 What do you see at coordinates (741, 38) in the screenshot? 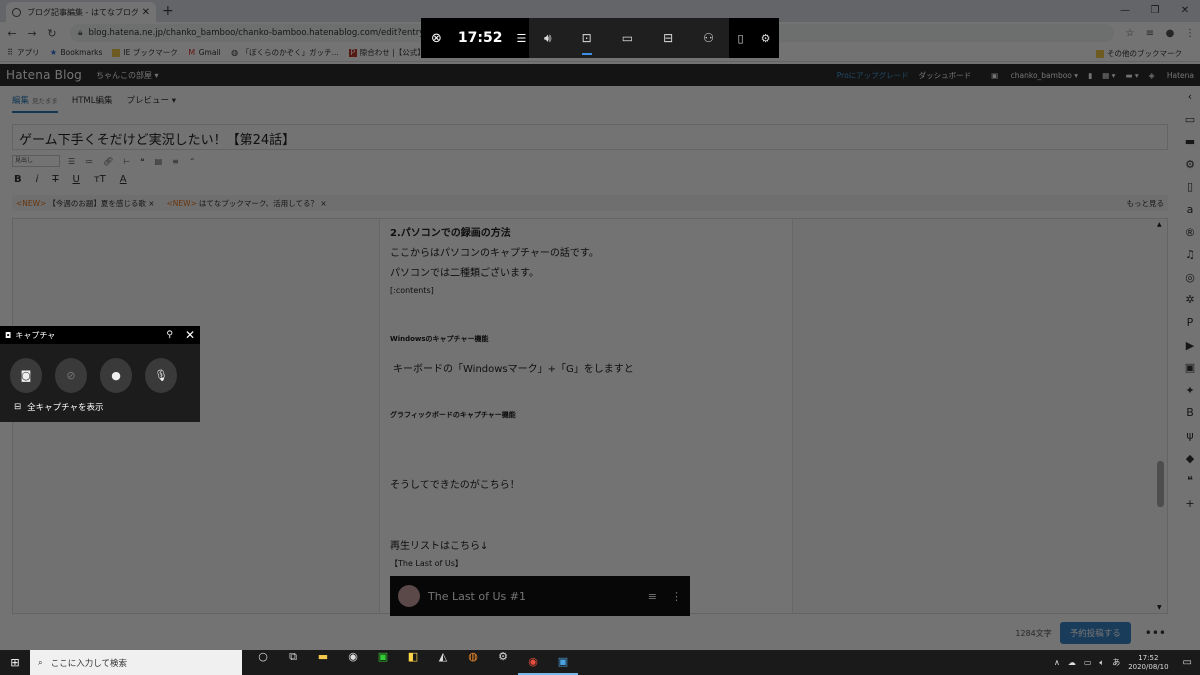
I see `mouse-icon: ▯` at bounding box center [741, 38].